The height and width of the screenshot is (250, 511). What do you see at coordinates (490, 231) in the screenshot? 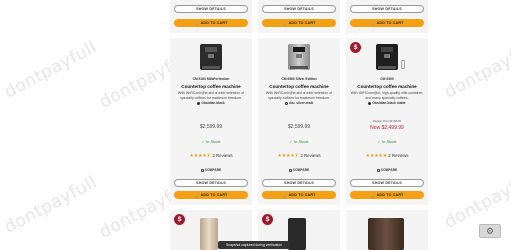
I see `cookie-settings-icon: ⚙` at bounding box center [490, 231].